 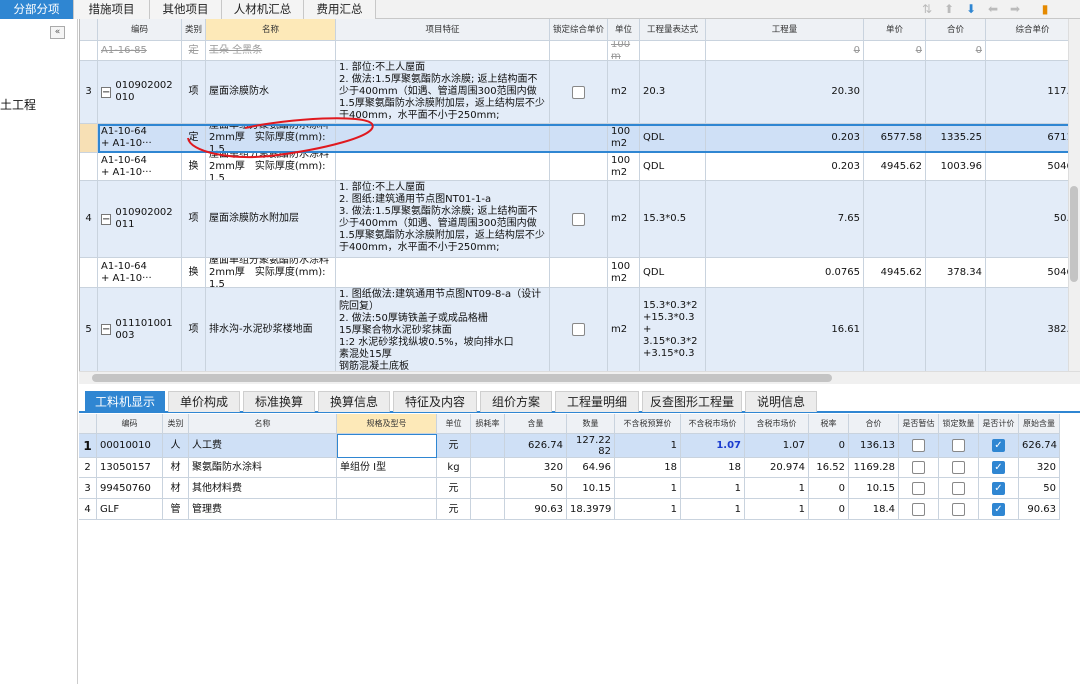 I want to click on resource-cell-priced: ✓, so click(x=999, y=509).